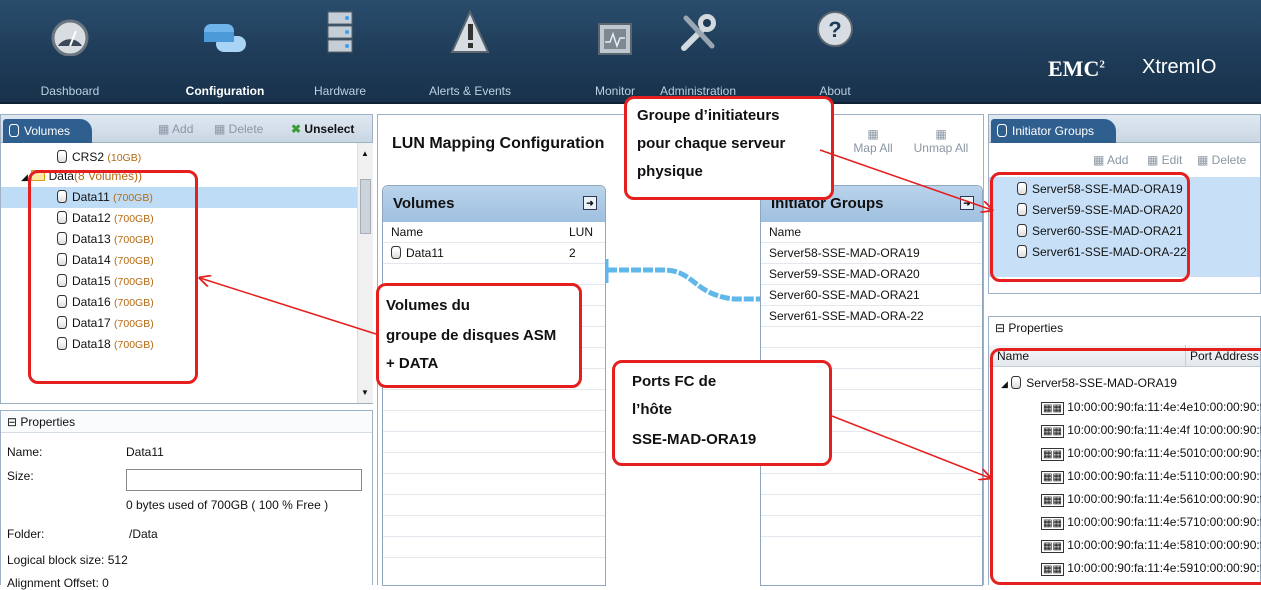  What do you see at coordinates (905, 179) in the screenshot?
I see `arrow-to-initiator-groups` at bounding box center [905, 179].